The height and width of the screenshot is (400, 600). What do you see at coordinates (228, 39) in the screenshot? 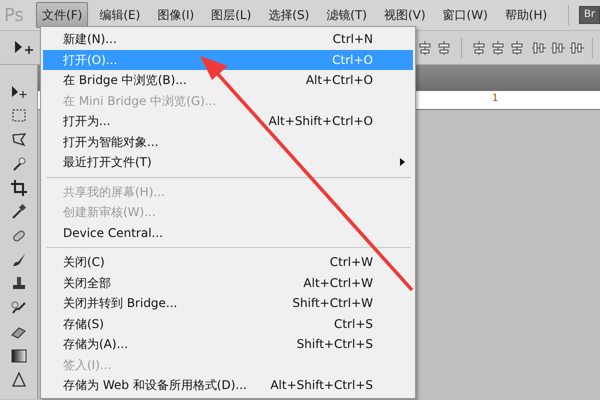
I see `menu-option: 新建(N)... Ctrl+N` at bounding box center [228, 39].